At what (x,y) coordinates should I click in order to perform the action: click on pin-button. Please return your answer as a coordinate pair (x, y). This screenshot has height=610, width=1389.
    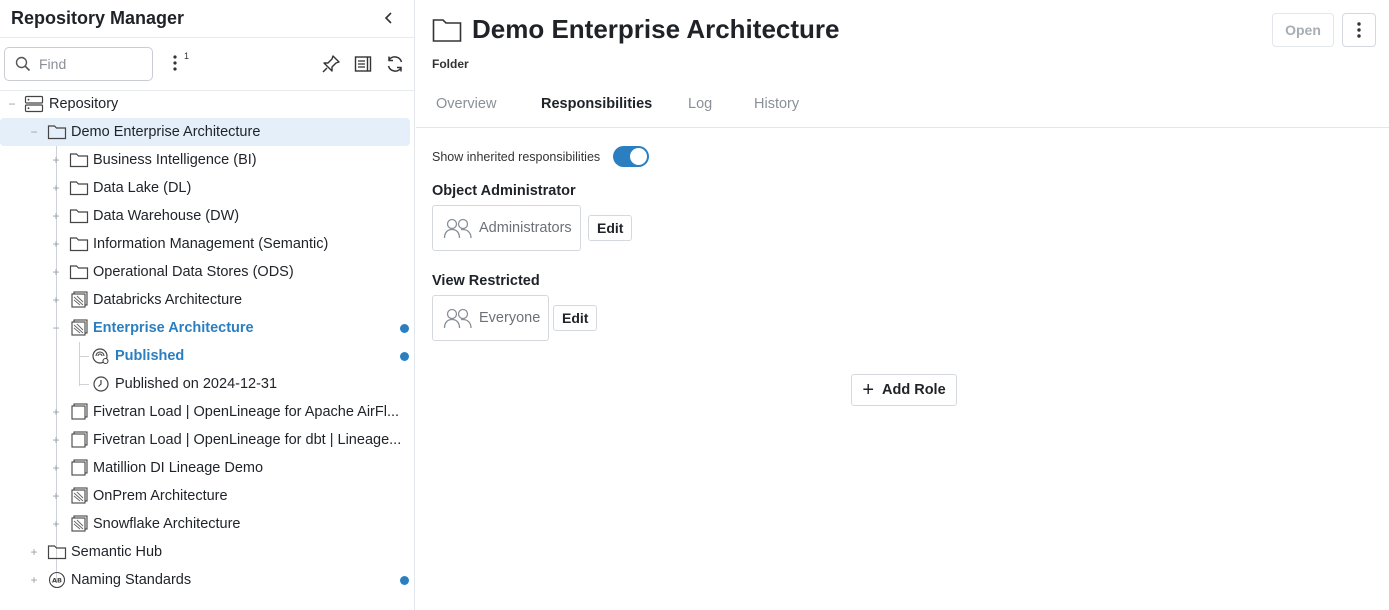
    Looking at the image, I should click on (331, 64).